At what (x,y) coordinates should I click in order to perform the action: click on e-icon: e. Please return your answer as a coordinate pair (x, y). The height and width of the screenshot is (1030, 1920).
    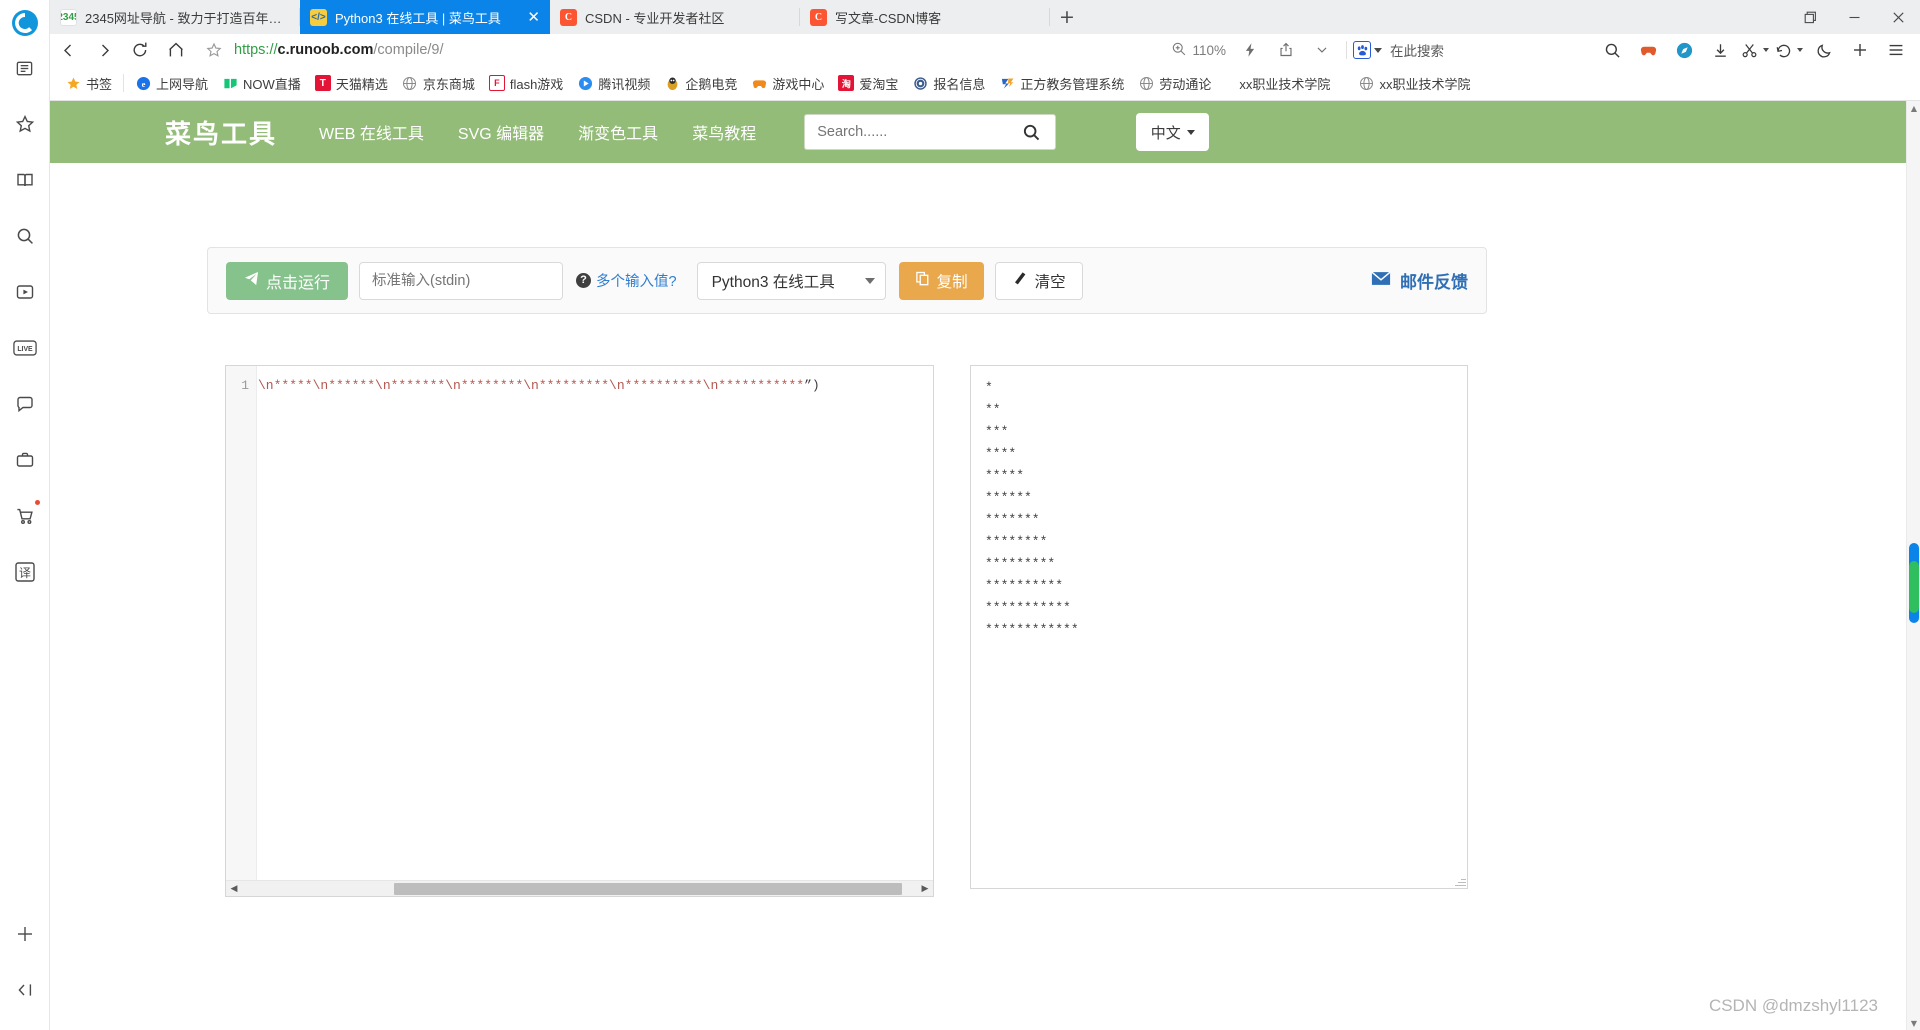
    Looking at the image, I should click on (143, 83).